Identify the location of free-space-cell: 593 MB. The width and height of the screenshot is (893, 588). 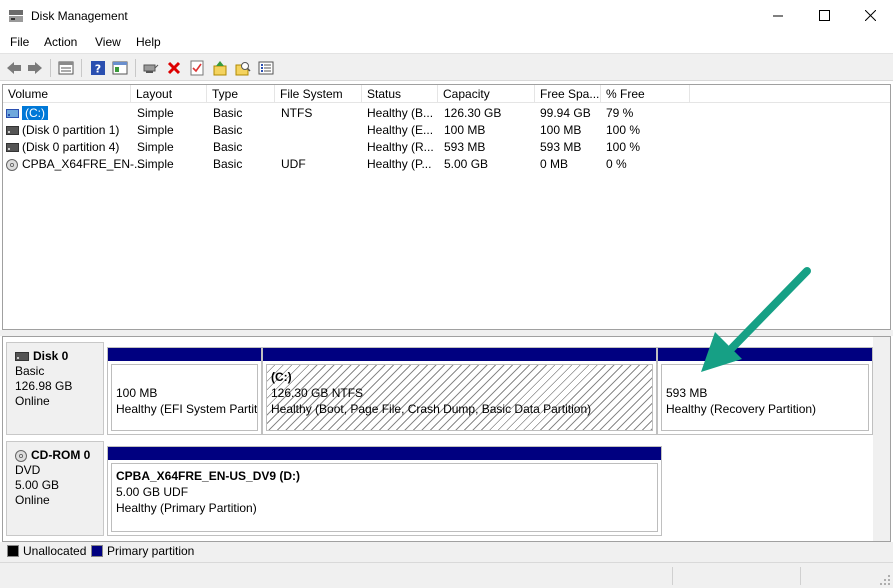
(561, 147).